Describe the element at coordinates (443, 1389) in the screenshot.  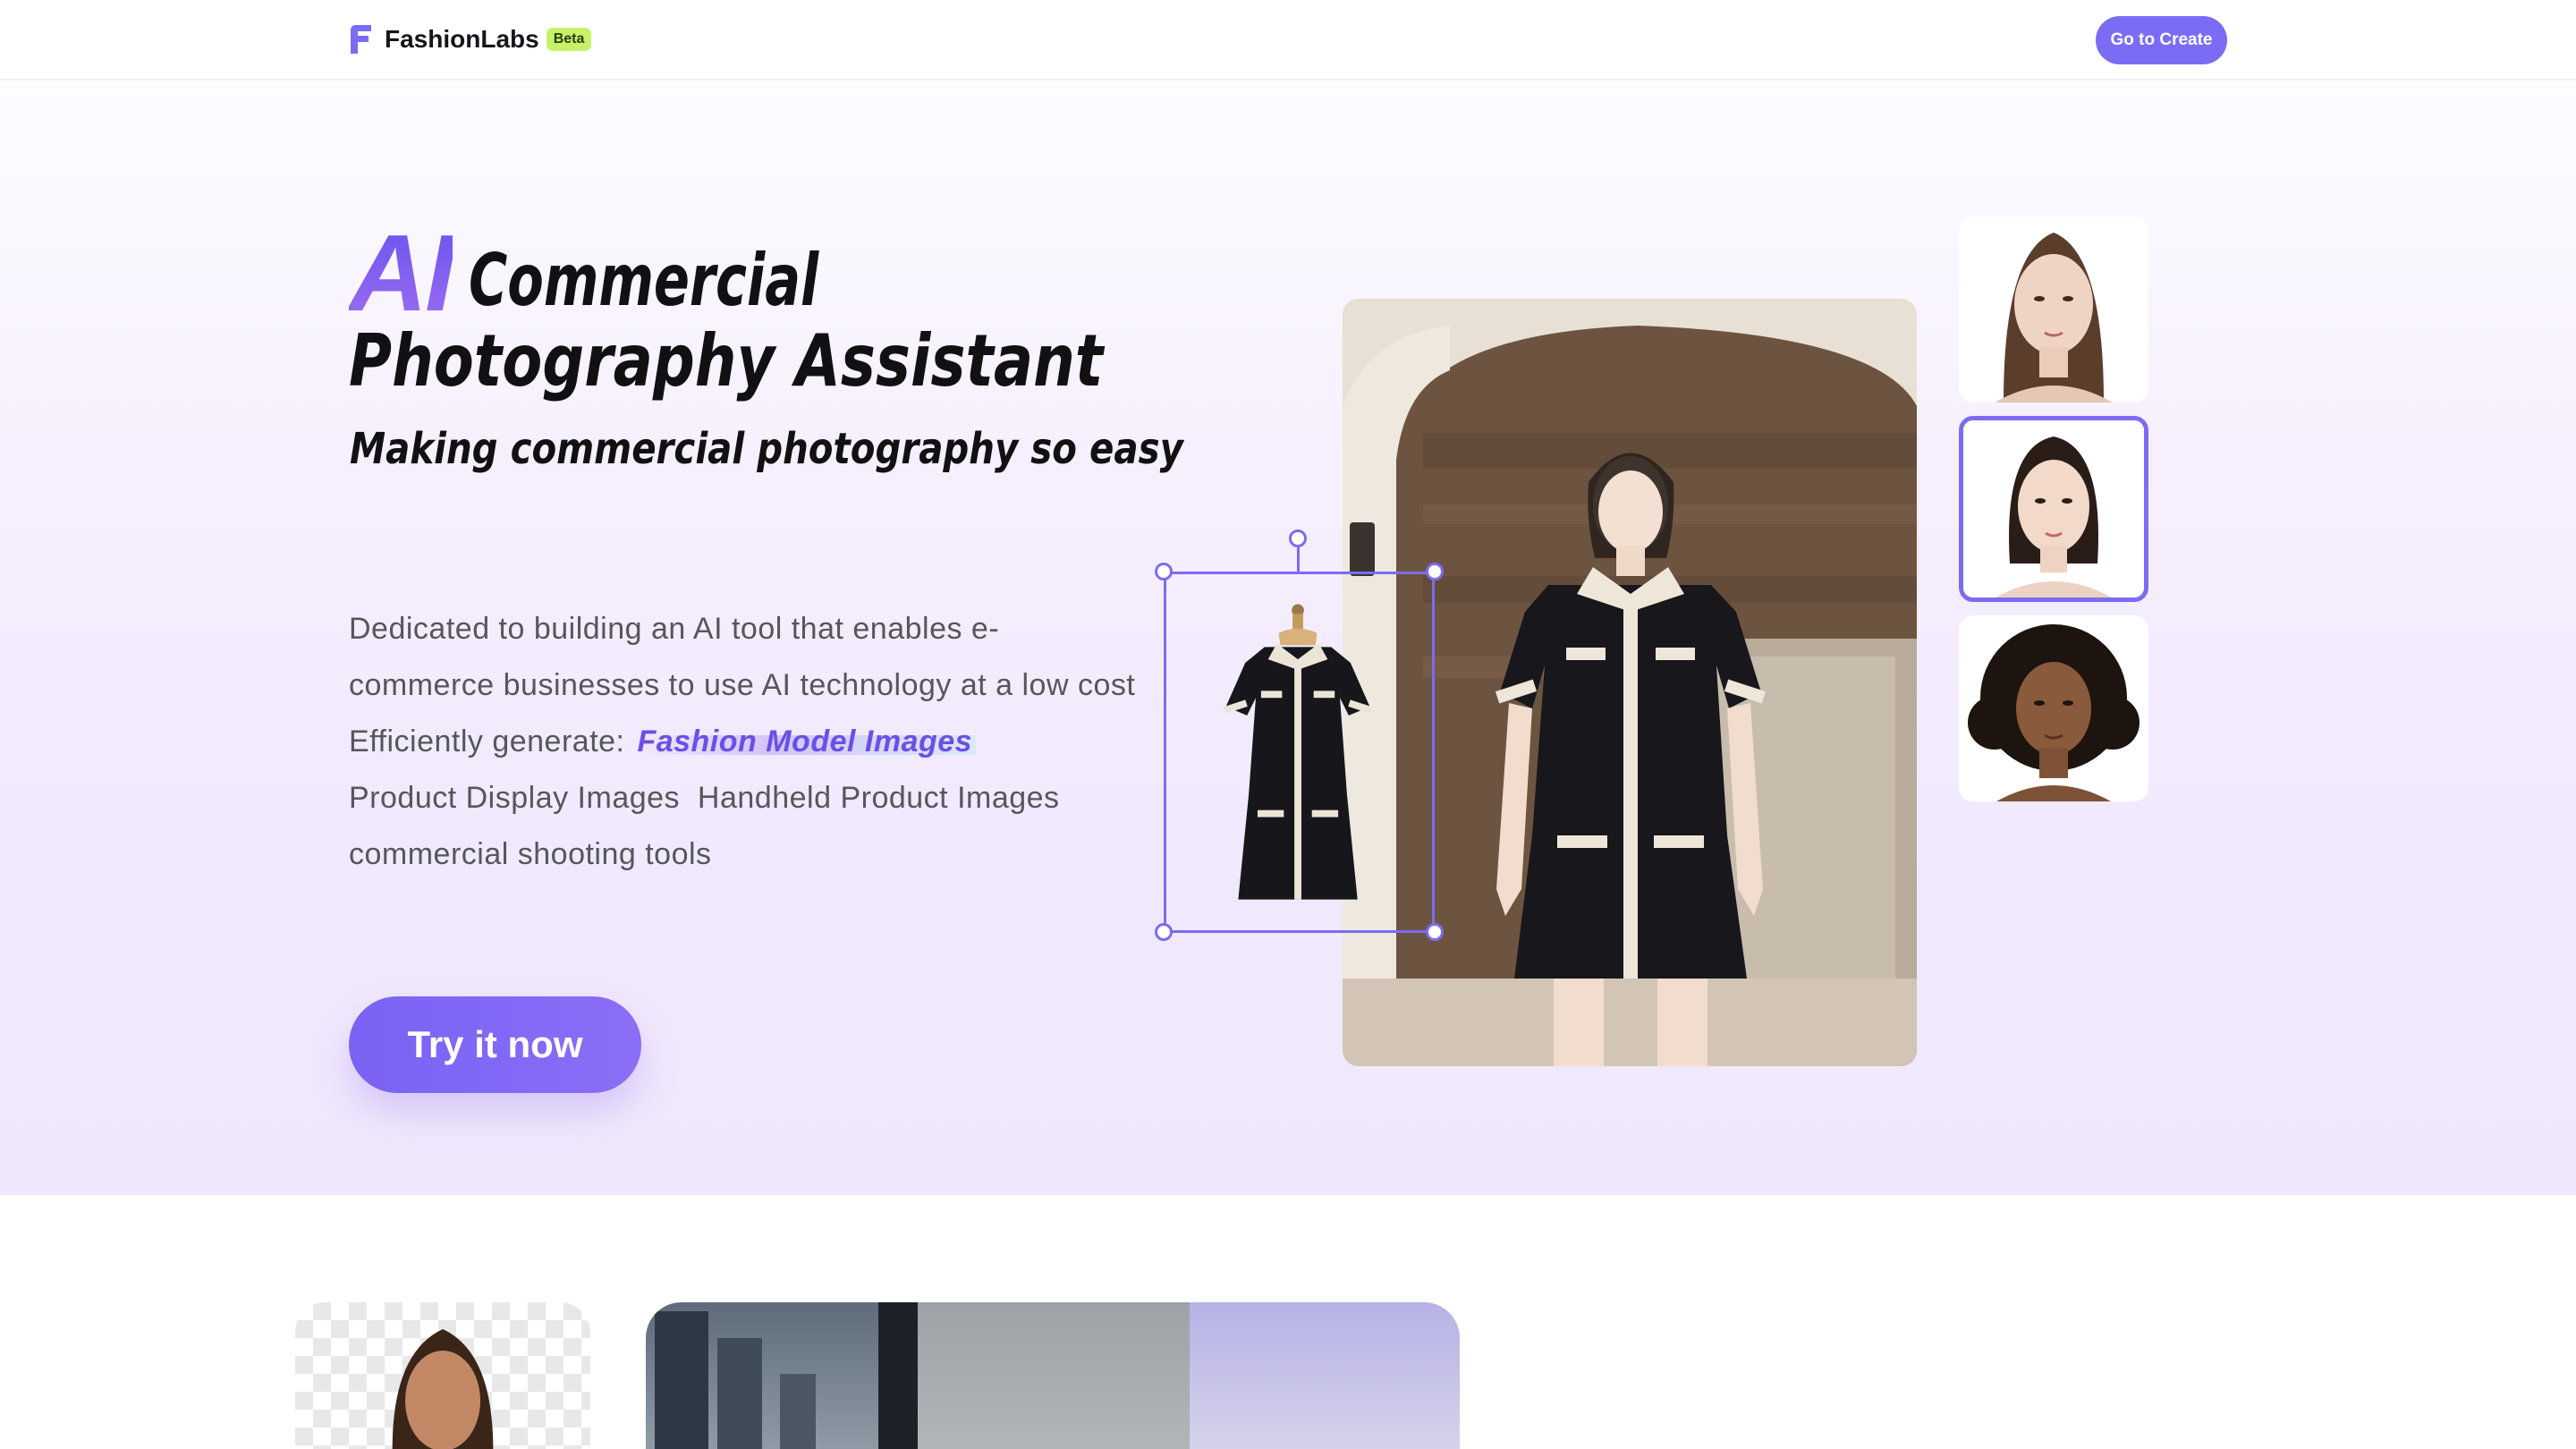
I see `model-cutout-image` at that location.